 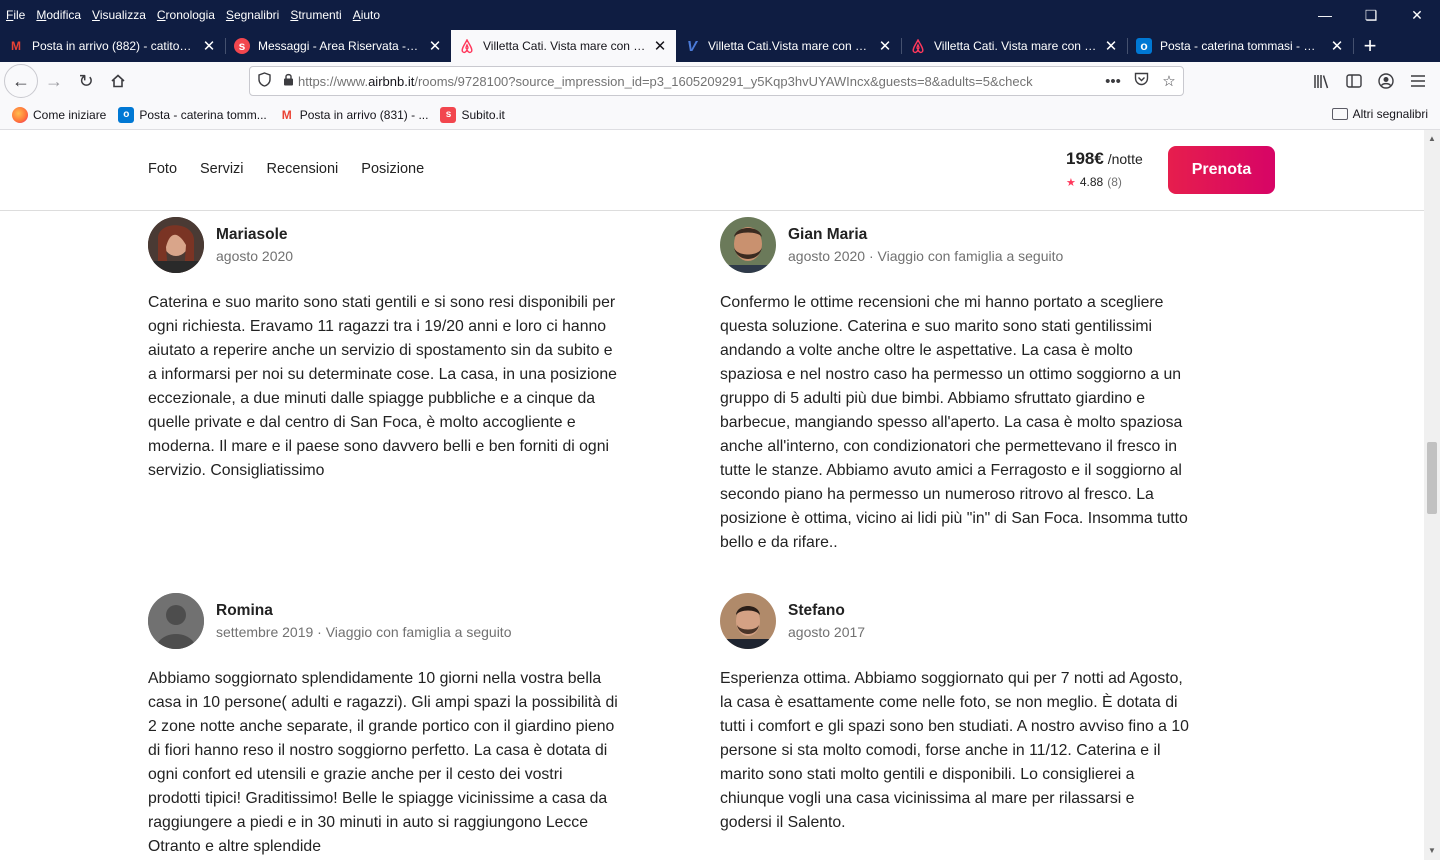 I want to click on reviewer-name: Romina, so click(x=244, y=610).